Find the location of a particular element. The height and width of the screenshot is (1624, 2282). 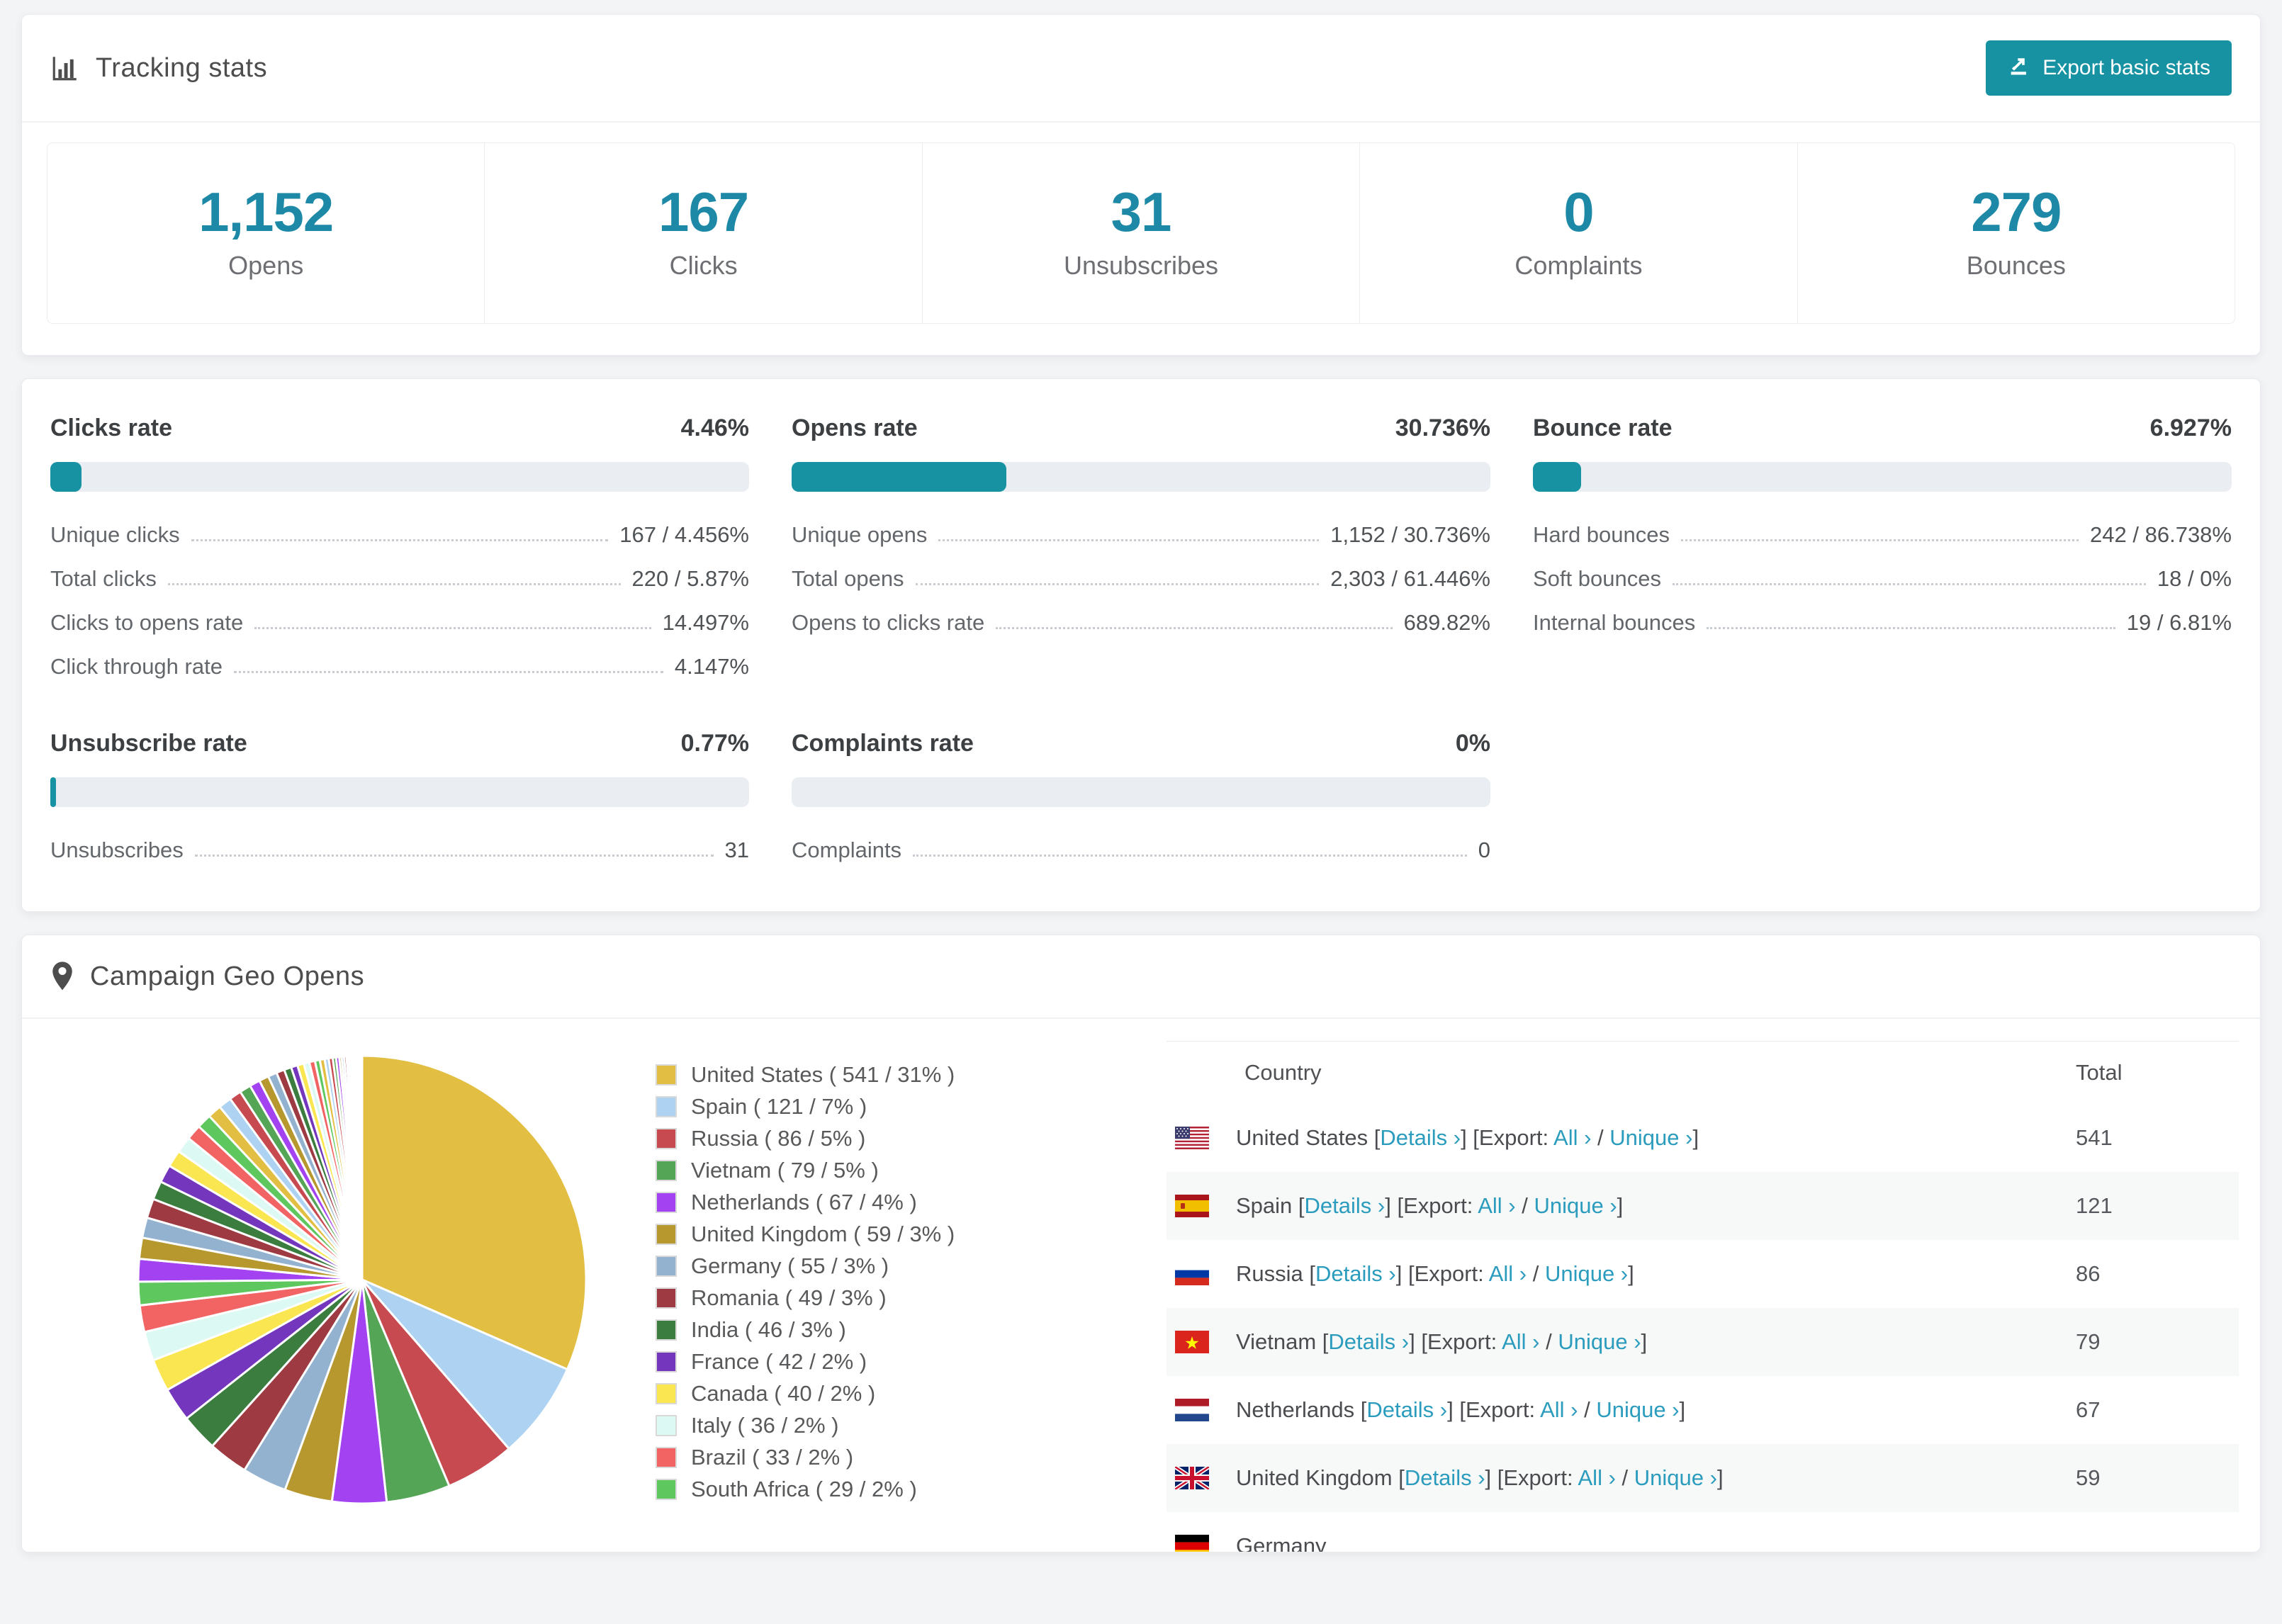

stat-box-complaints: 0 Complaints is located at coordinates (1578, 233).